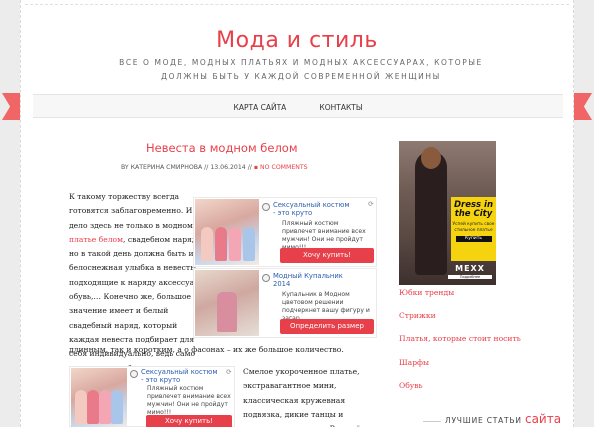 The width and height of the screenshot is (594, 427). Describe the element at coordinates (228, 167) in the screenshot. I see `post-date: 13.06.2014` at that location.